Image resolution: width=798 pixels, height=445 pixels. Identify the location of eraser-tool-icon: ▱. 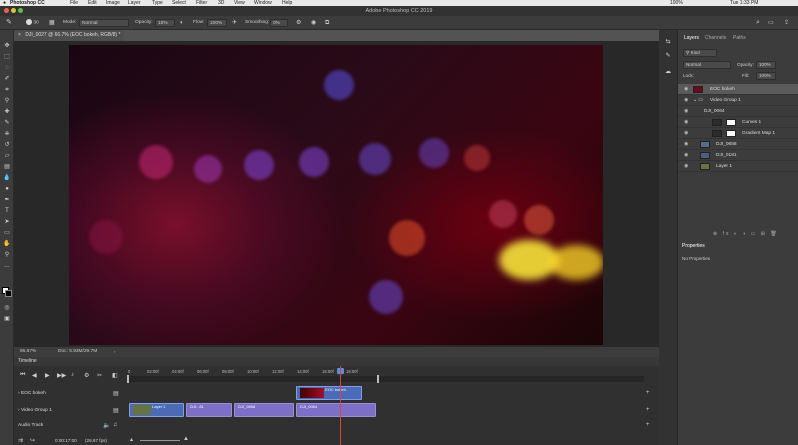
(7, 156).